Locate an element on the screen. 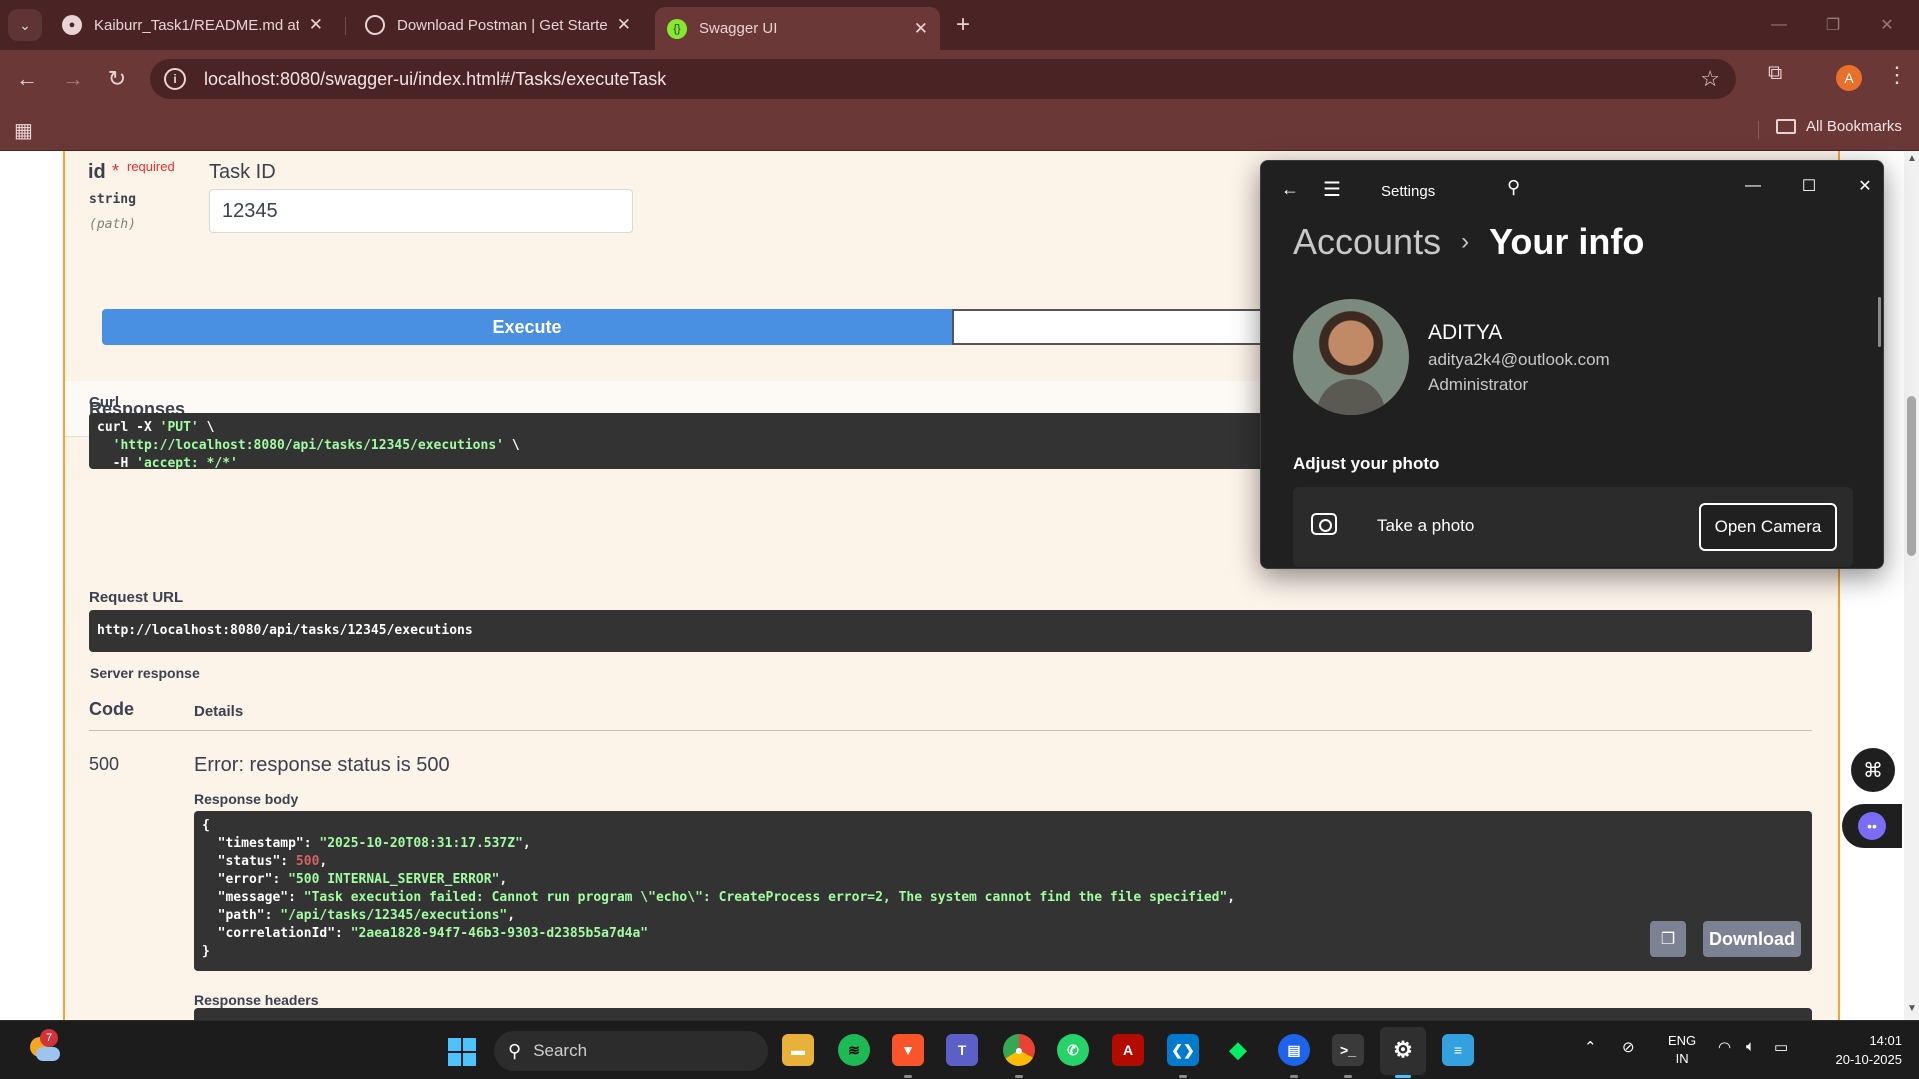 This screenshot has height=1079, width=1919. breadcrumb-accounts: Accounts is located at coordinates (1367, 242).